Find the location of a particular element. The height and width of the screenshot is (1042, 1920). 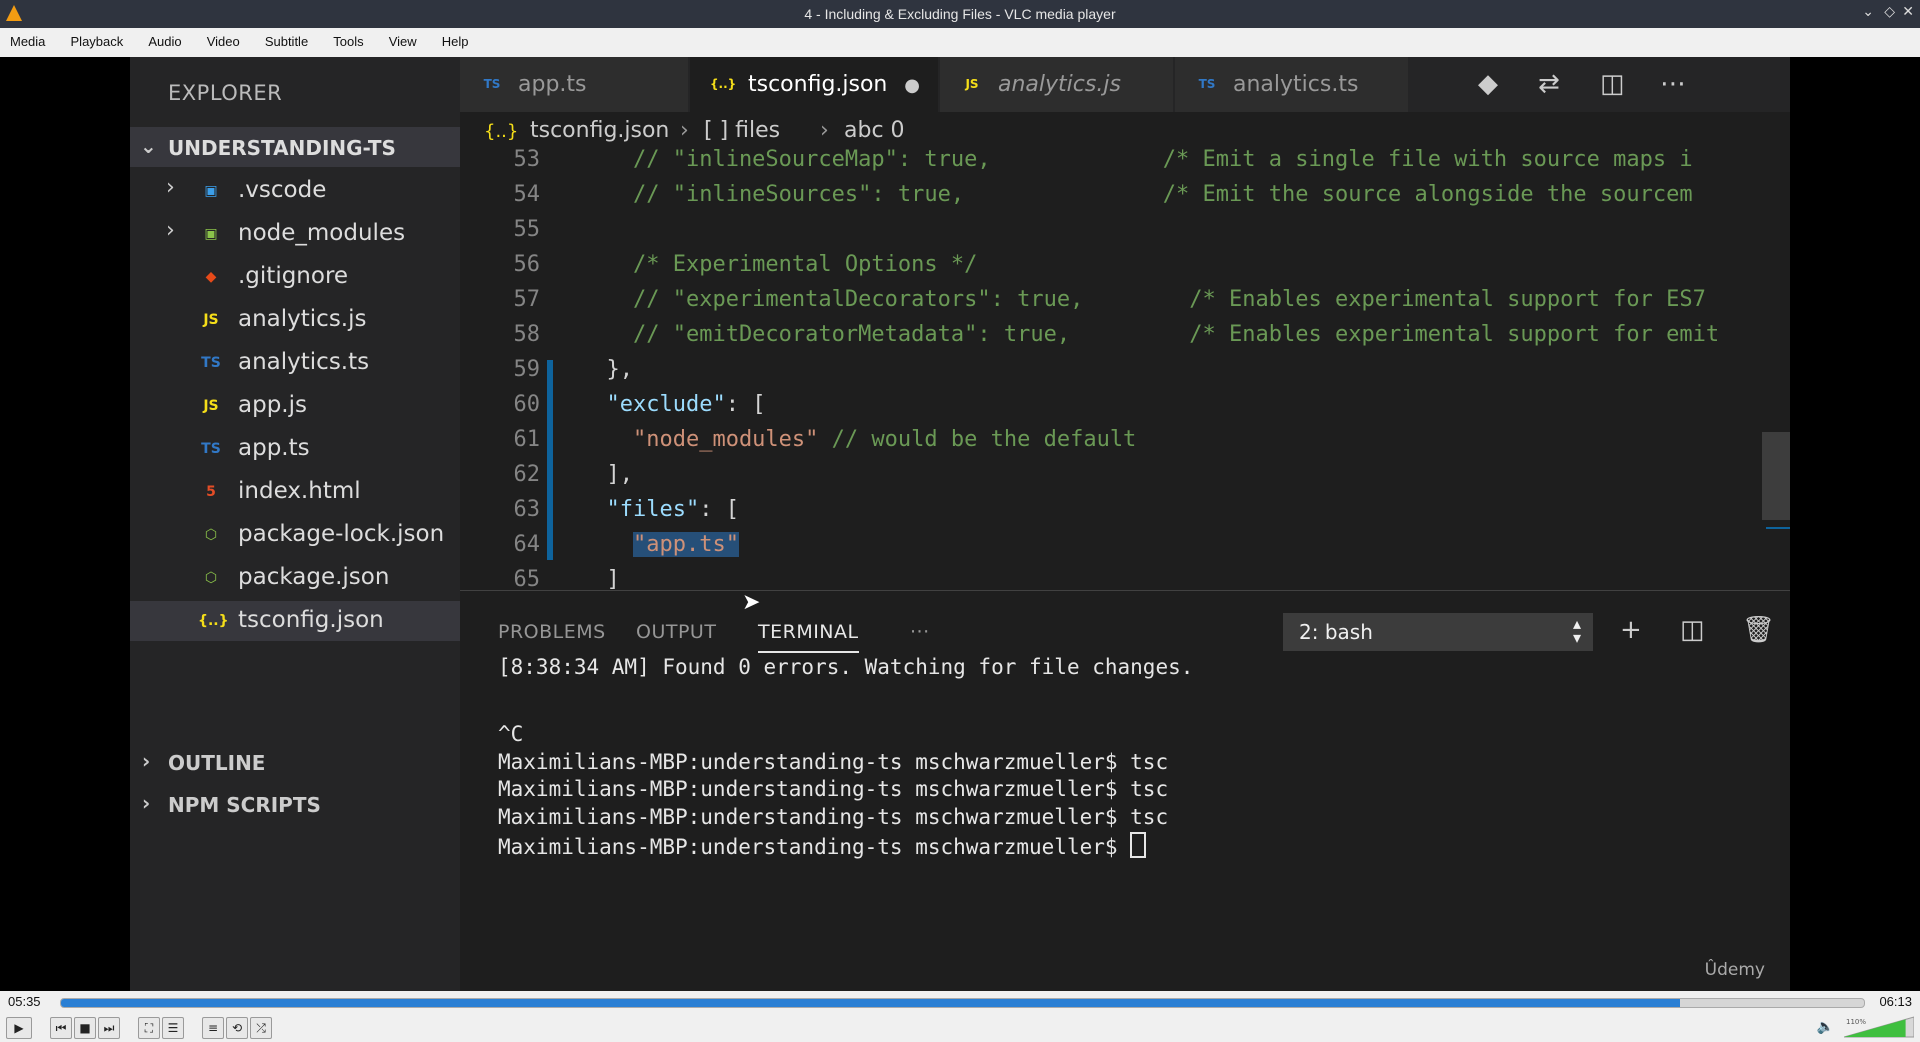

volume-slider: 110% is located at coordinates (1879, 1027).